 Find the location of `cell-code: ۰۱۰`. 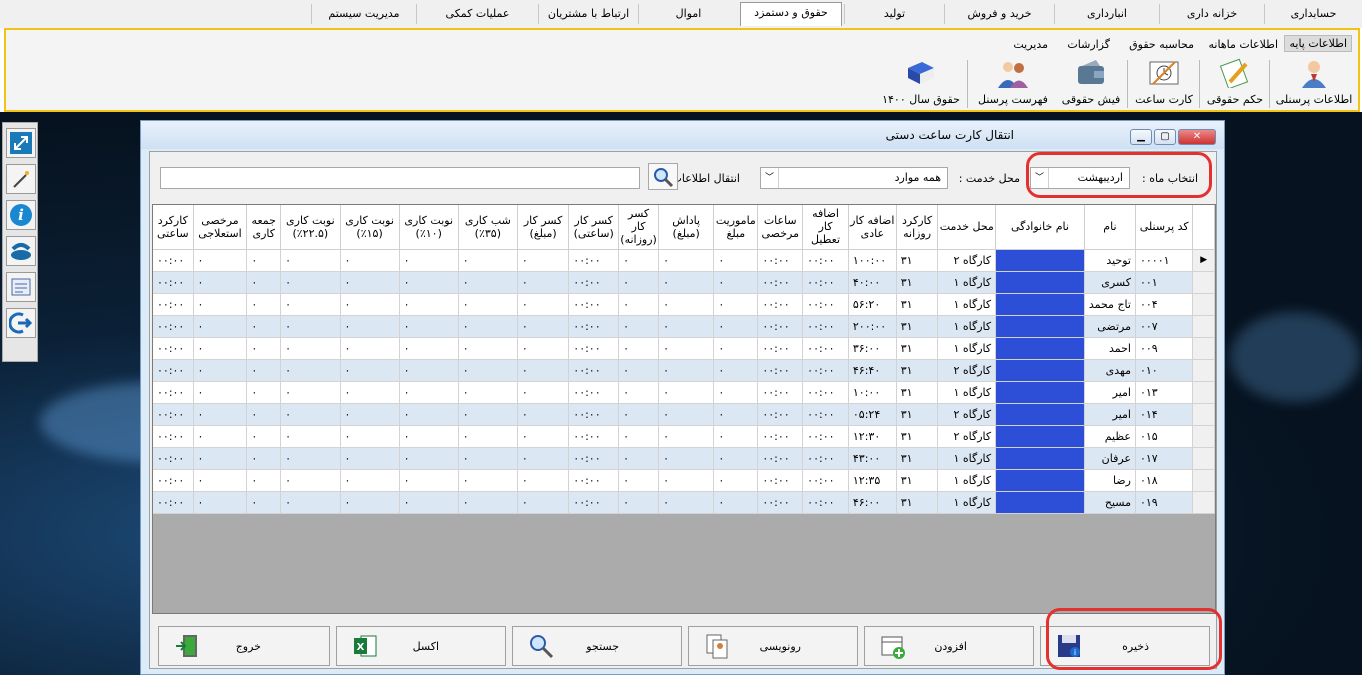

cell-code: ۰۱۰ is located at coordinates (1164, 370).